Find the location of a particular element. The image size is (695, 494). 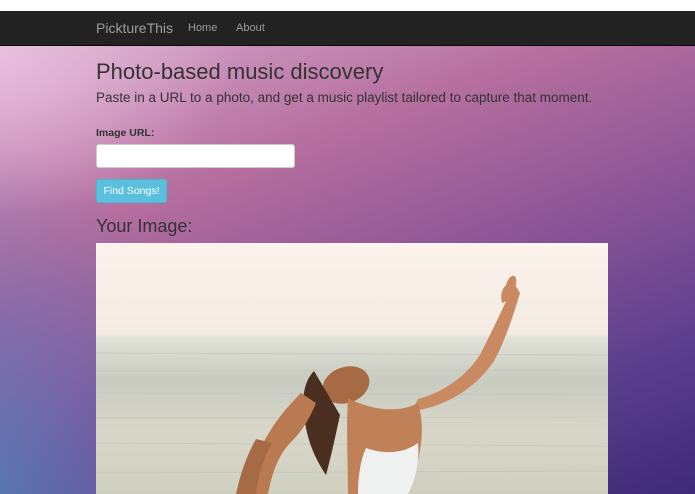

image-url-input is located at coordinates (195, 156).